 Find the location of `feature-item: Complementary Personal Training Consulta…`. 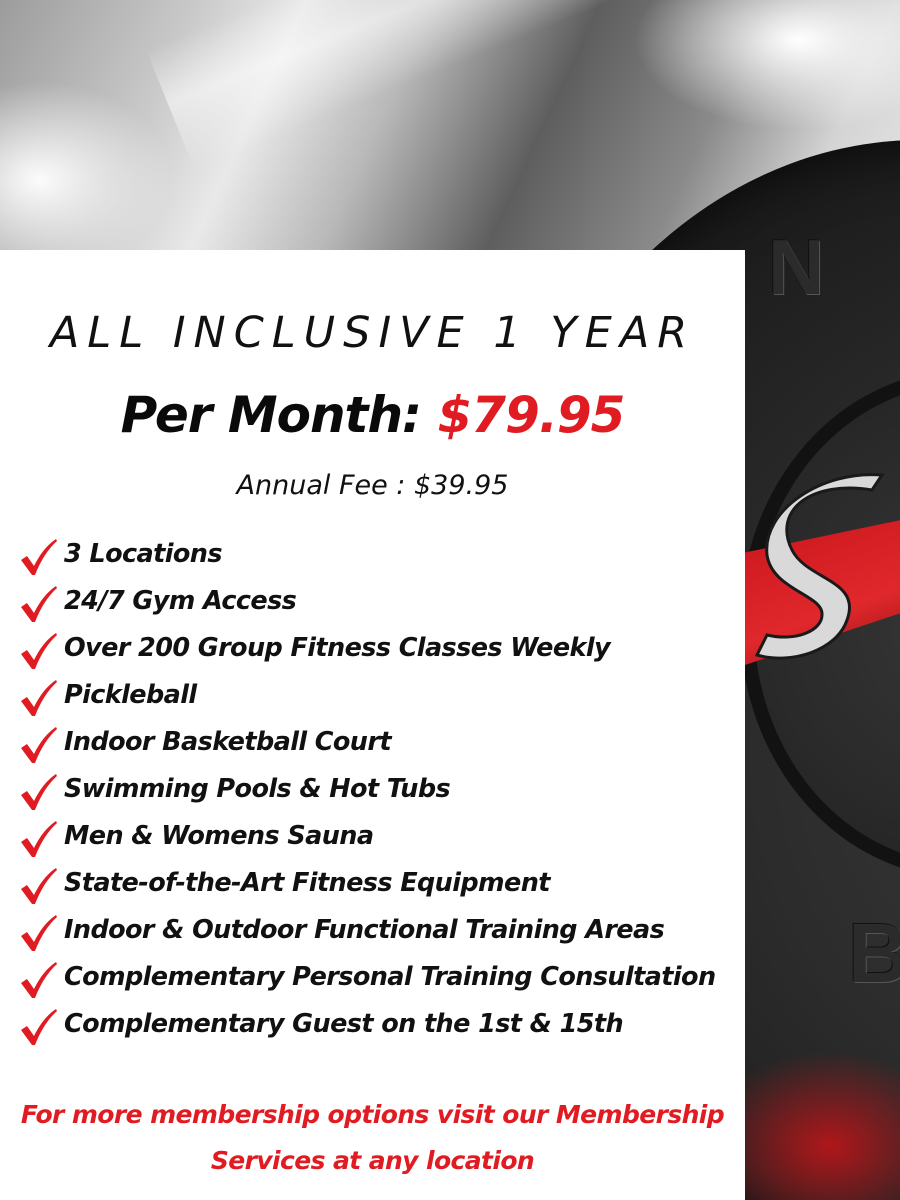

feature-item: Complementary Personal Training Consulta… is located at coordinates (367, 976).